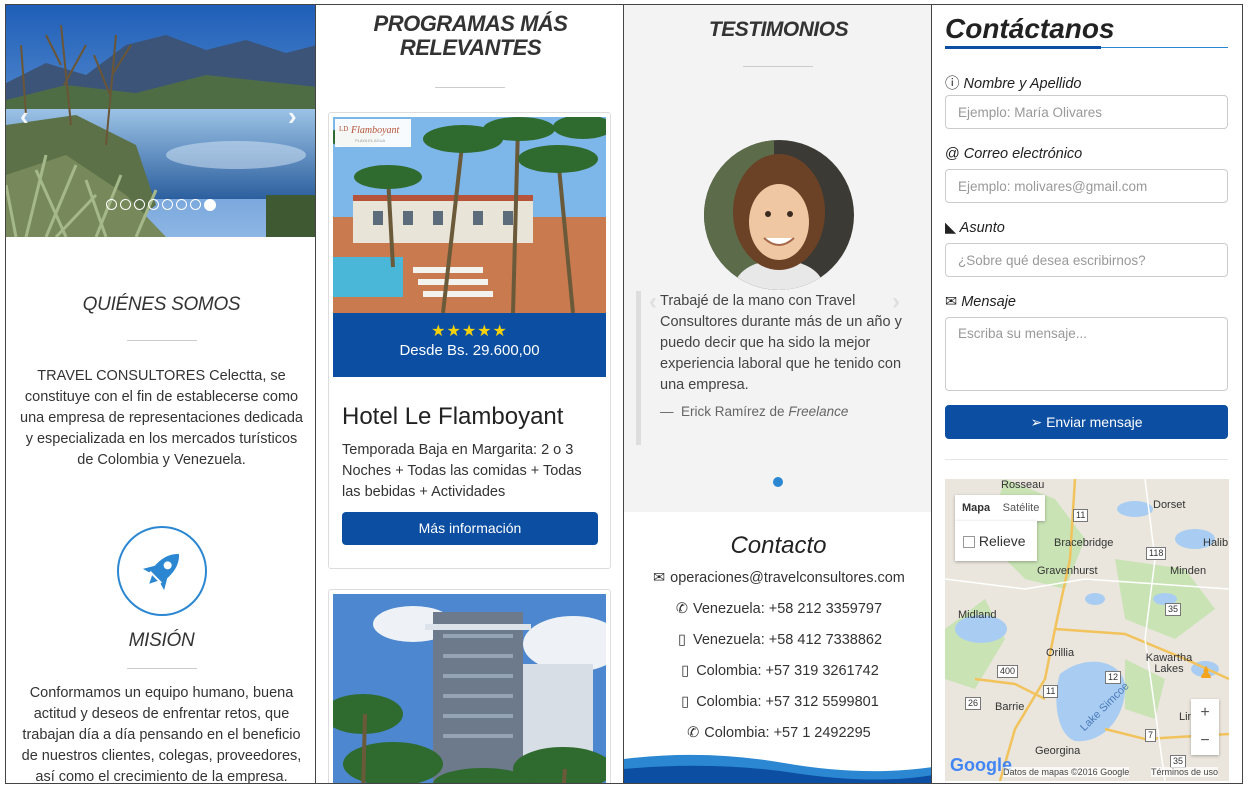 The image size is (1248, 788). Describe the element at coordinates (161, 205) in the screenshot. I see `carousel-indicators` at that location.